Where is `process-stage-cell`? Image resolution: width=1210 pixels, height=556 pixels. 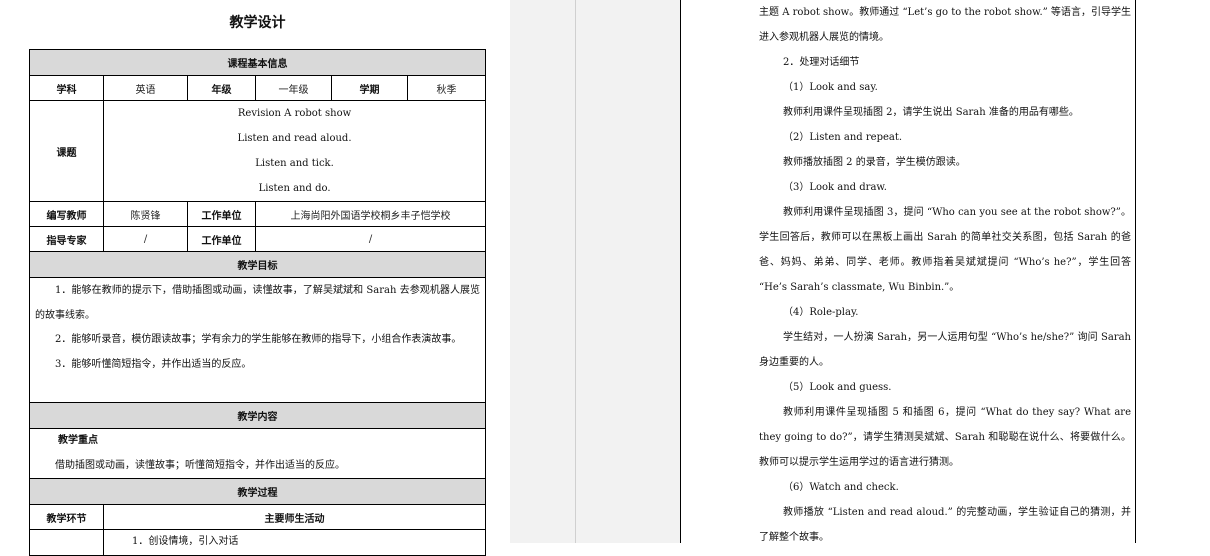
process-stage-cell is located at coordinates (66, 542).